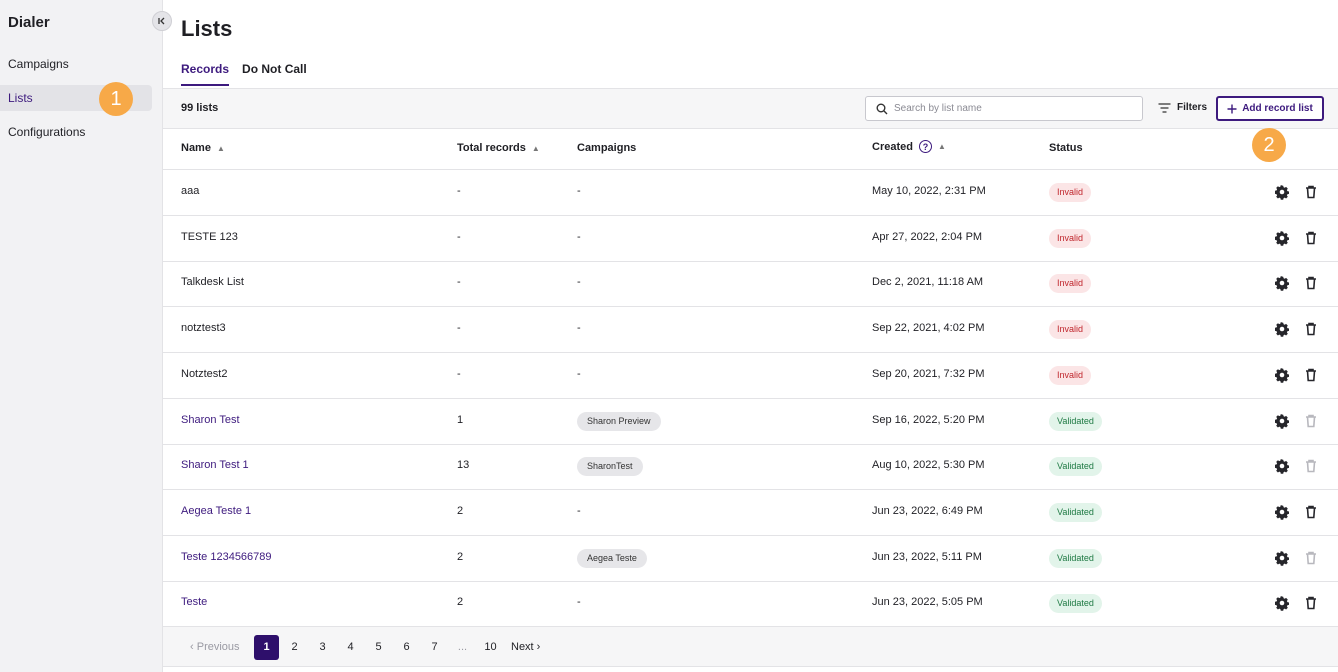 The width and height of the screenshot is (1338, 672). I want to click on row-total-records: 1, so click(460, 419).